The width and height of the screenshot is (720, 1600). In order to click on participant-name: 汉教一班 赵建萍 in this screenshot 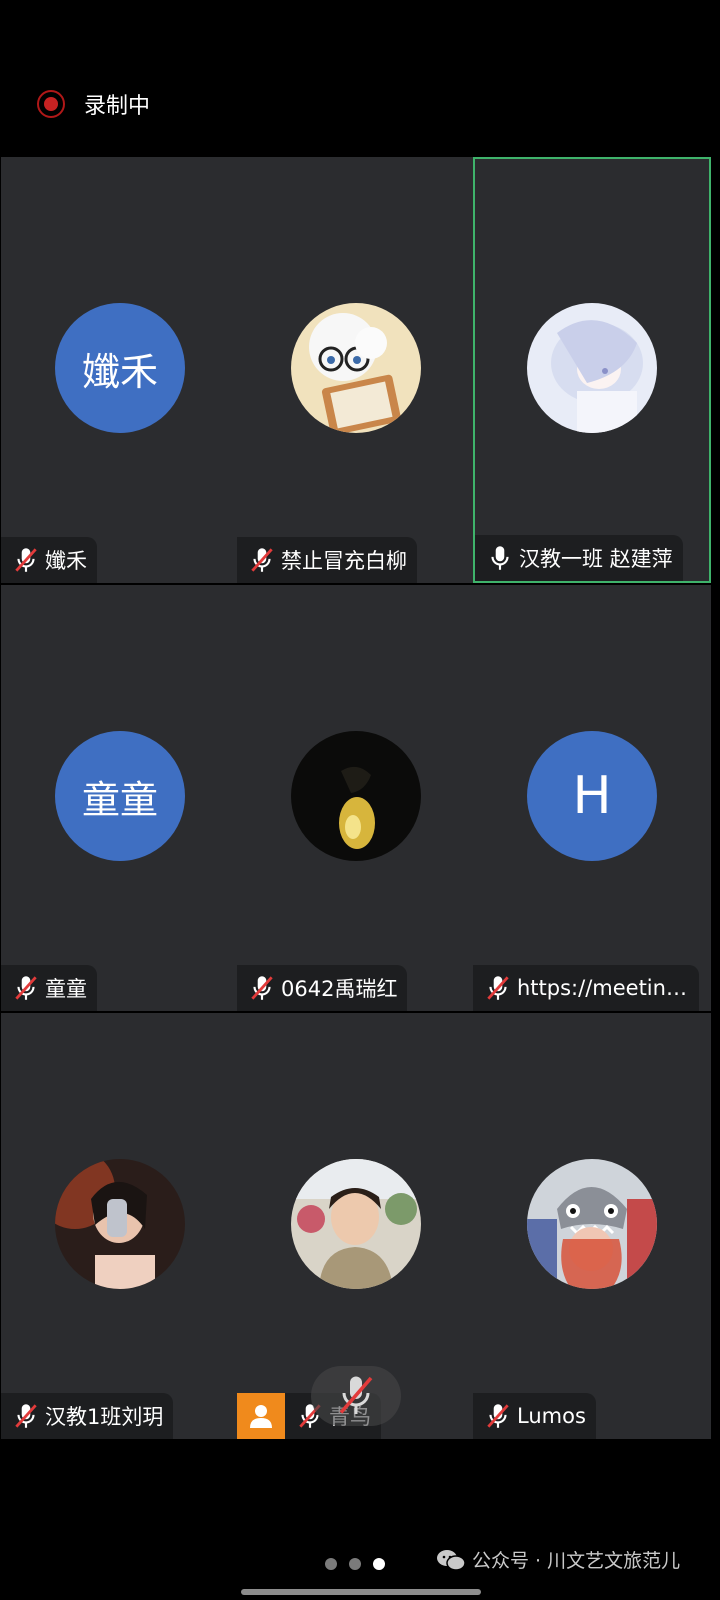, I will do `click(596, 559)`.